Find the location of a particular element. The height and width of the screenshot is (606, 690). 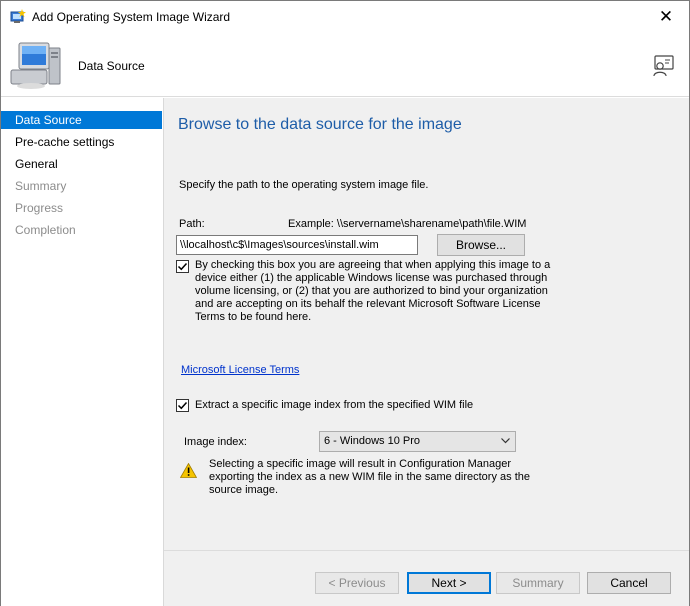

chevron-down-icon is located at coordinates (505, 441).